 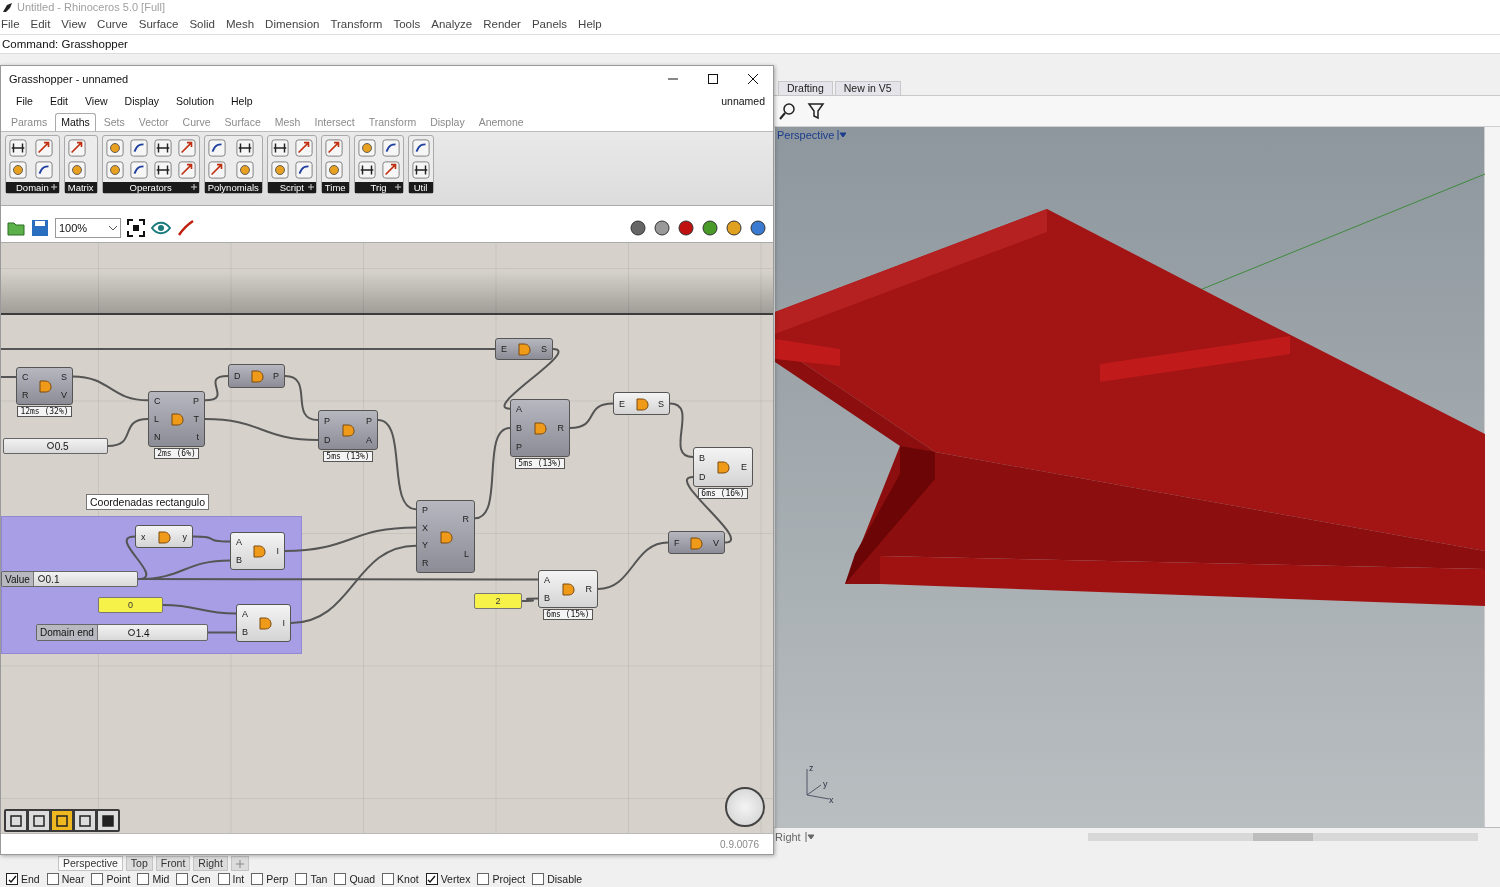 I want to click on value-panel: 0, so click(x=130, y=605).